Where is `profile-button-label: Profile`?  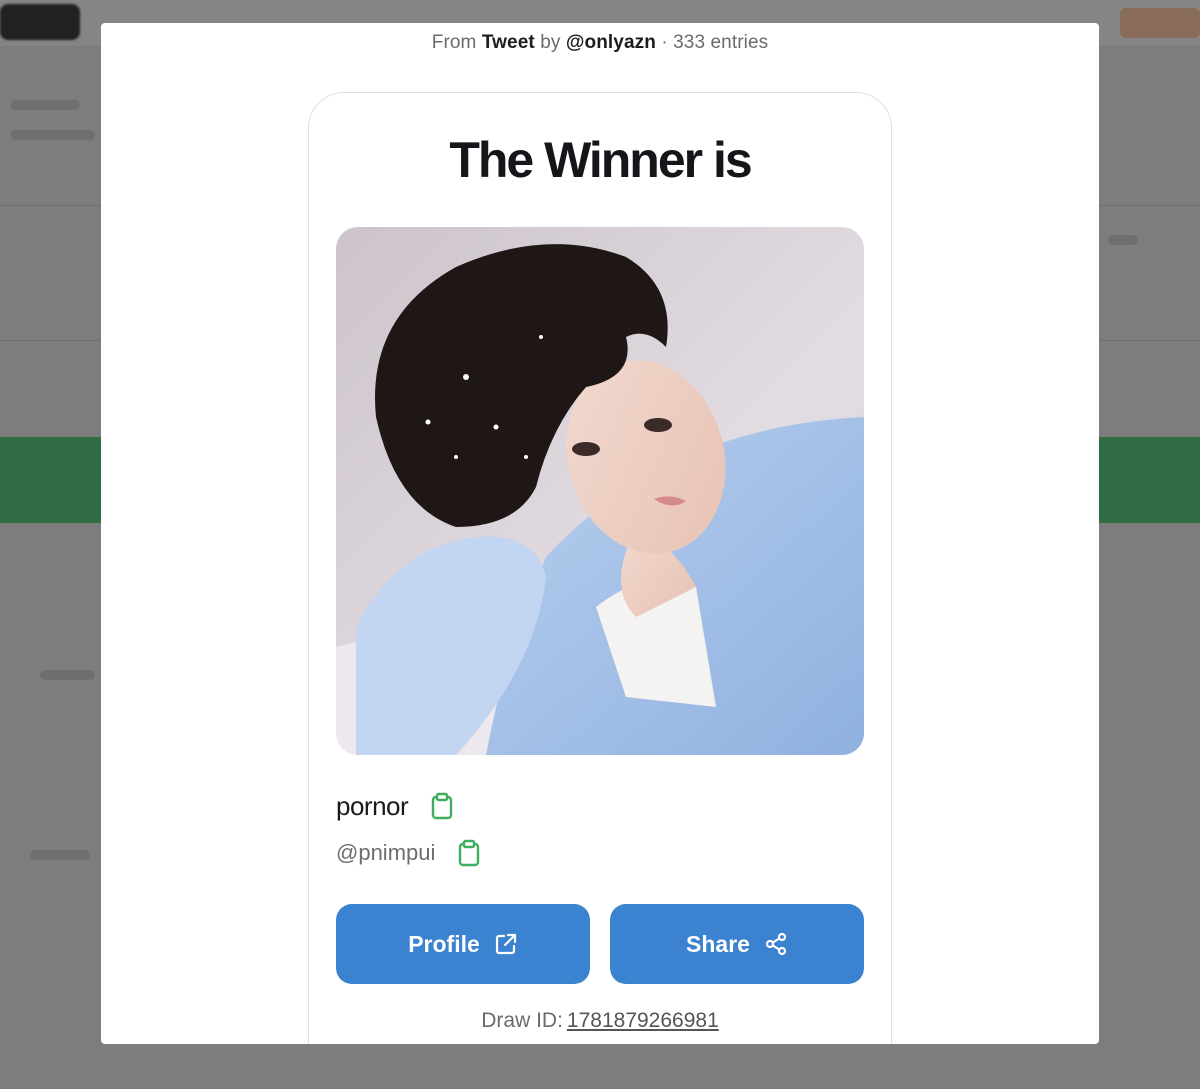
profile-button-label: Profile is located at coordinates (444, 943).